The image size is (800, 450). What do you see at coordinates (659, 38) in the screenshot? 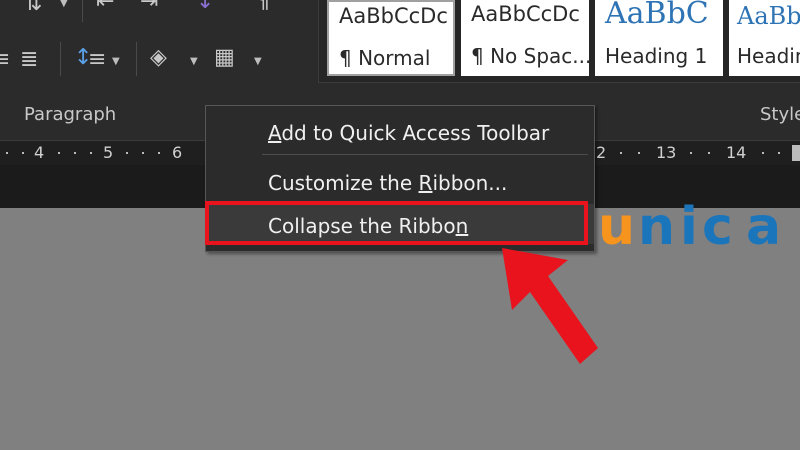
I see `style-tile-heading-1: AaBbC Heading 1` at bounding box center [659, 38].